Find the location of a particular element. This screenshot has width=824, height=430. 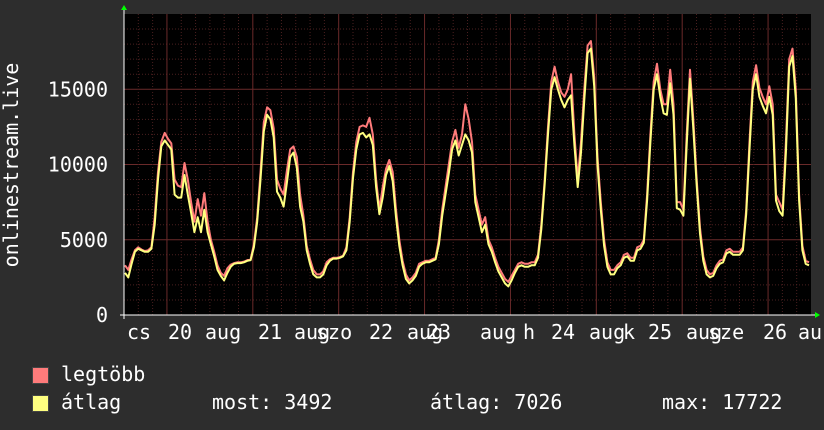

x-tick-label: 24 is located at coordinates (563, 332).